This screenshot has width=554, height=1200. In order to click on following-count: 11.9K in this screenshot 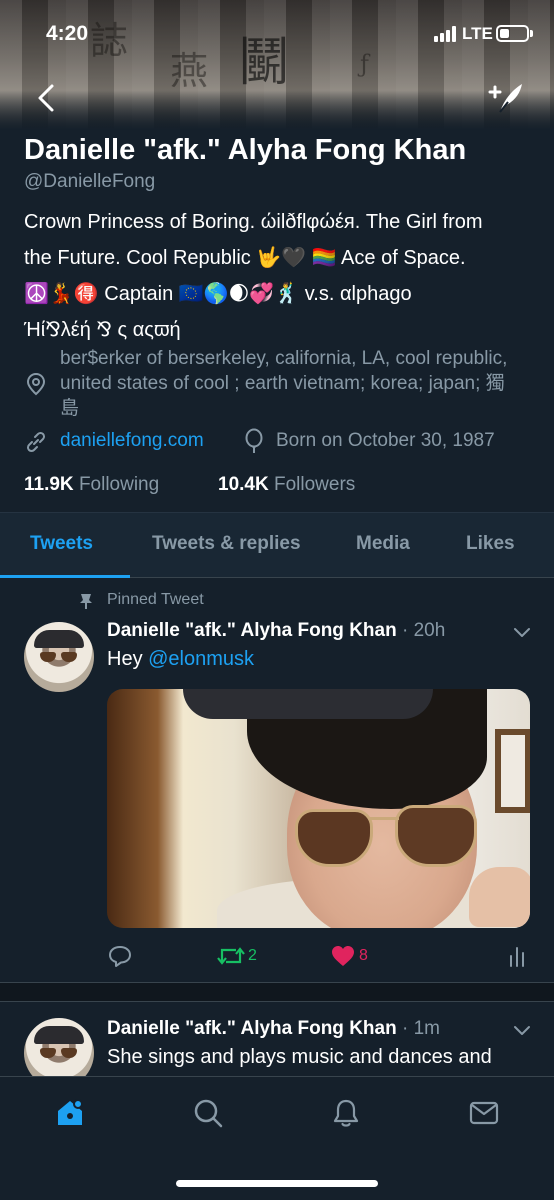, I will do `click(49, 484)`.